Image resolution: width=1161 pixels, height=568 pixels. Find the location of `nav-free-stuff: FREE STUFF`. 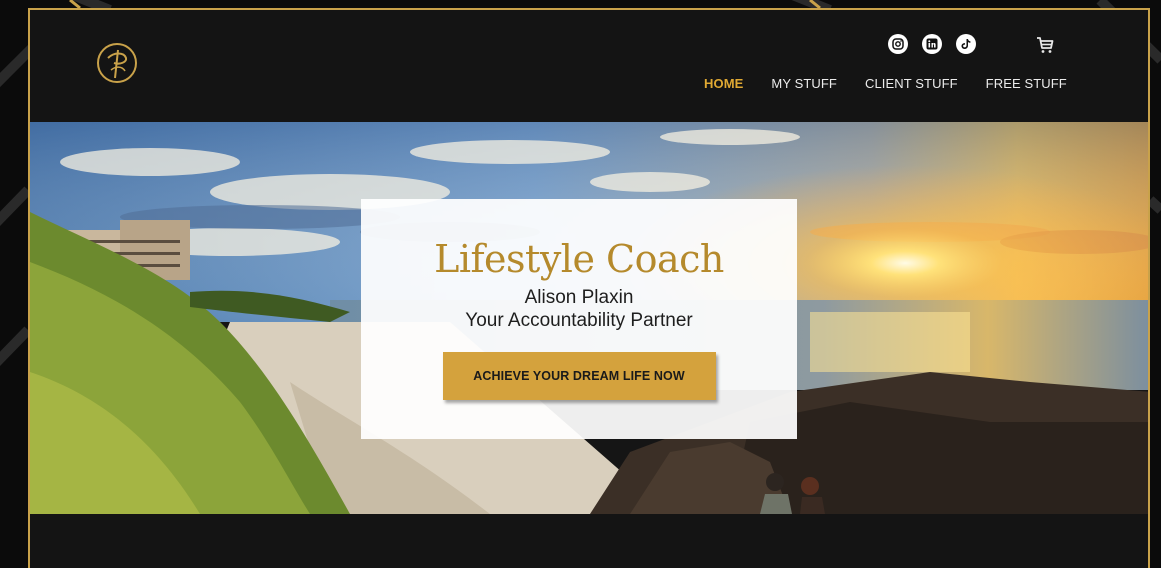

nav-free-stuff: FREE STUFF is located at coordinates (1026, 83).